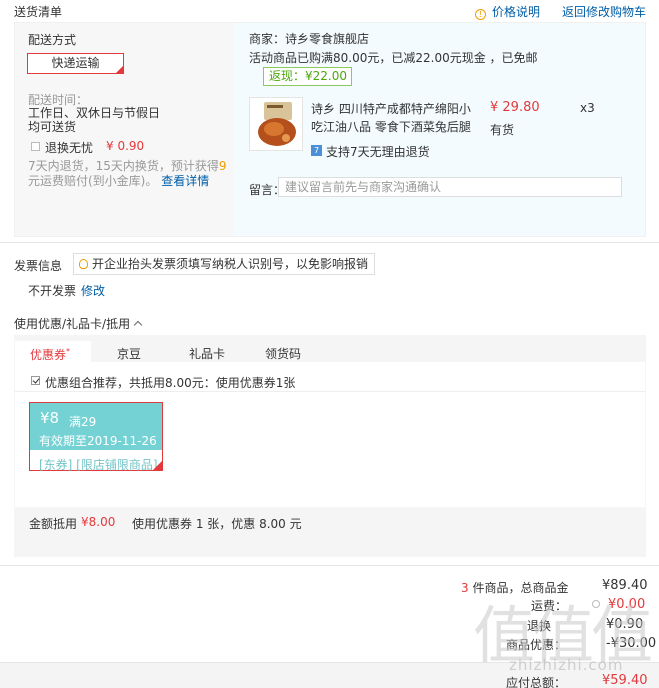 This screenshot has width=659, height=688. Describe the element at coordinates (69, 148) in the screenshot. I see `return-insurance-label: 退换无忧` at that location.